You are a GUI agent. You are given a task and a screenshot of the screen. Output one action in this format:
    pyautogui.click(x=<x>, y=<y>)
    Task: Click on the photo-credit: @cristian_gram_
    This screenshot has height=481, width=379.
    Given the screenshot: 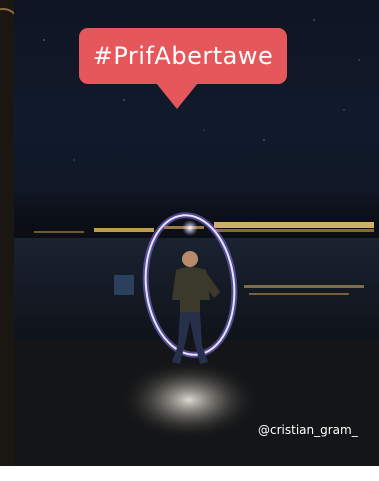 What is the action you would take?
    pyautogui.click(x=308, y=430)
    